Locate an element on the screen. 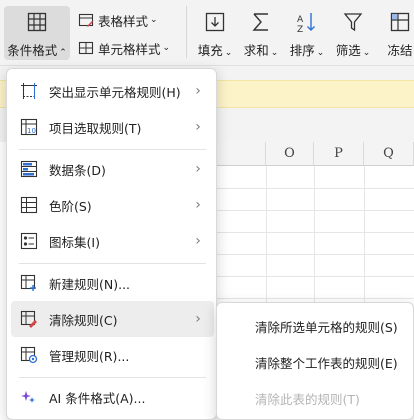  menu-item-color-scales: 色阶(S) › is located at coordinates (112, 205).